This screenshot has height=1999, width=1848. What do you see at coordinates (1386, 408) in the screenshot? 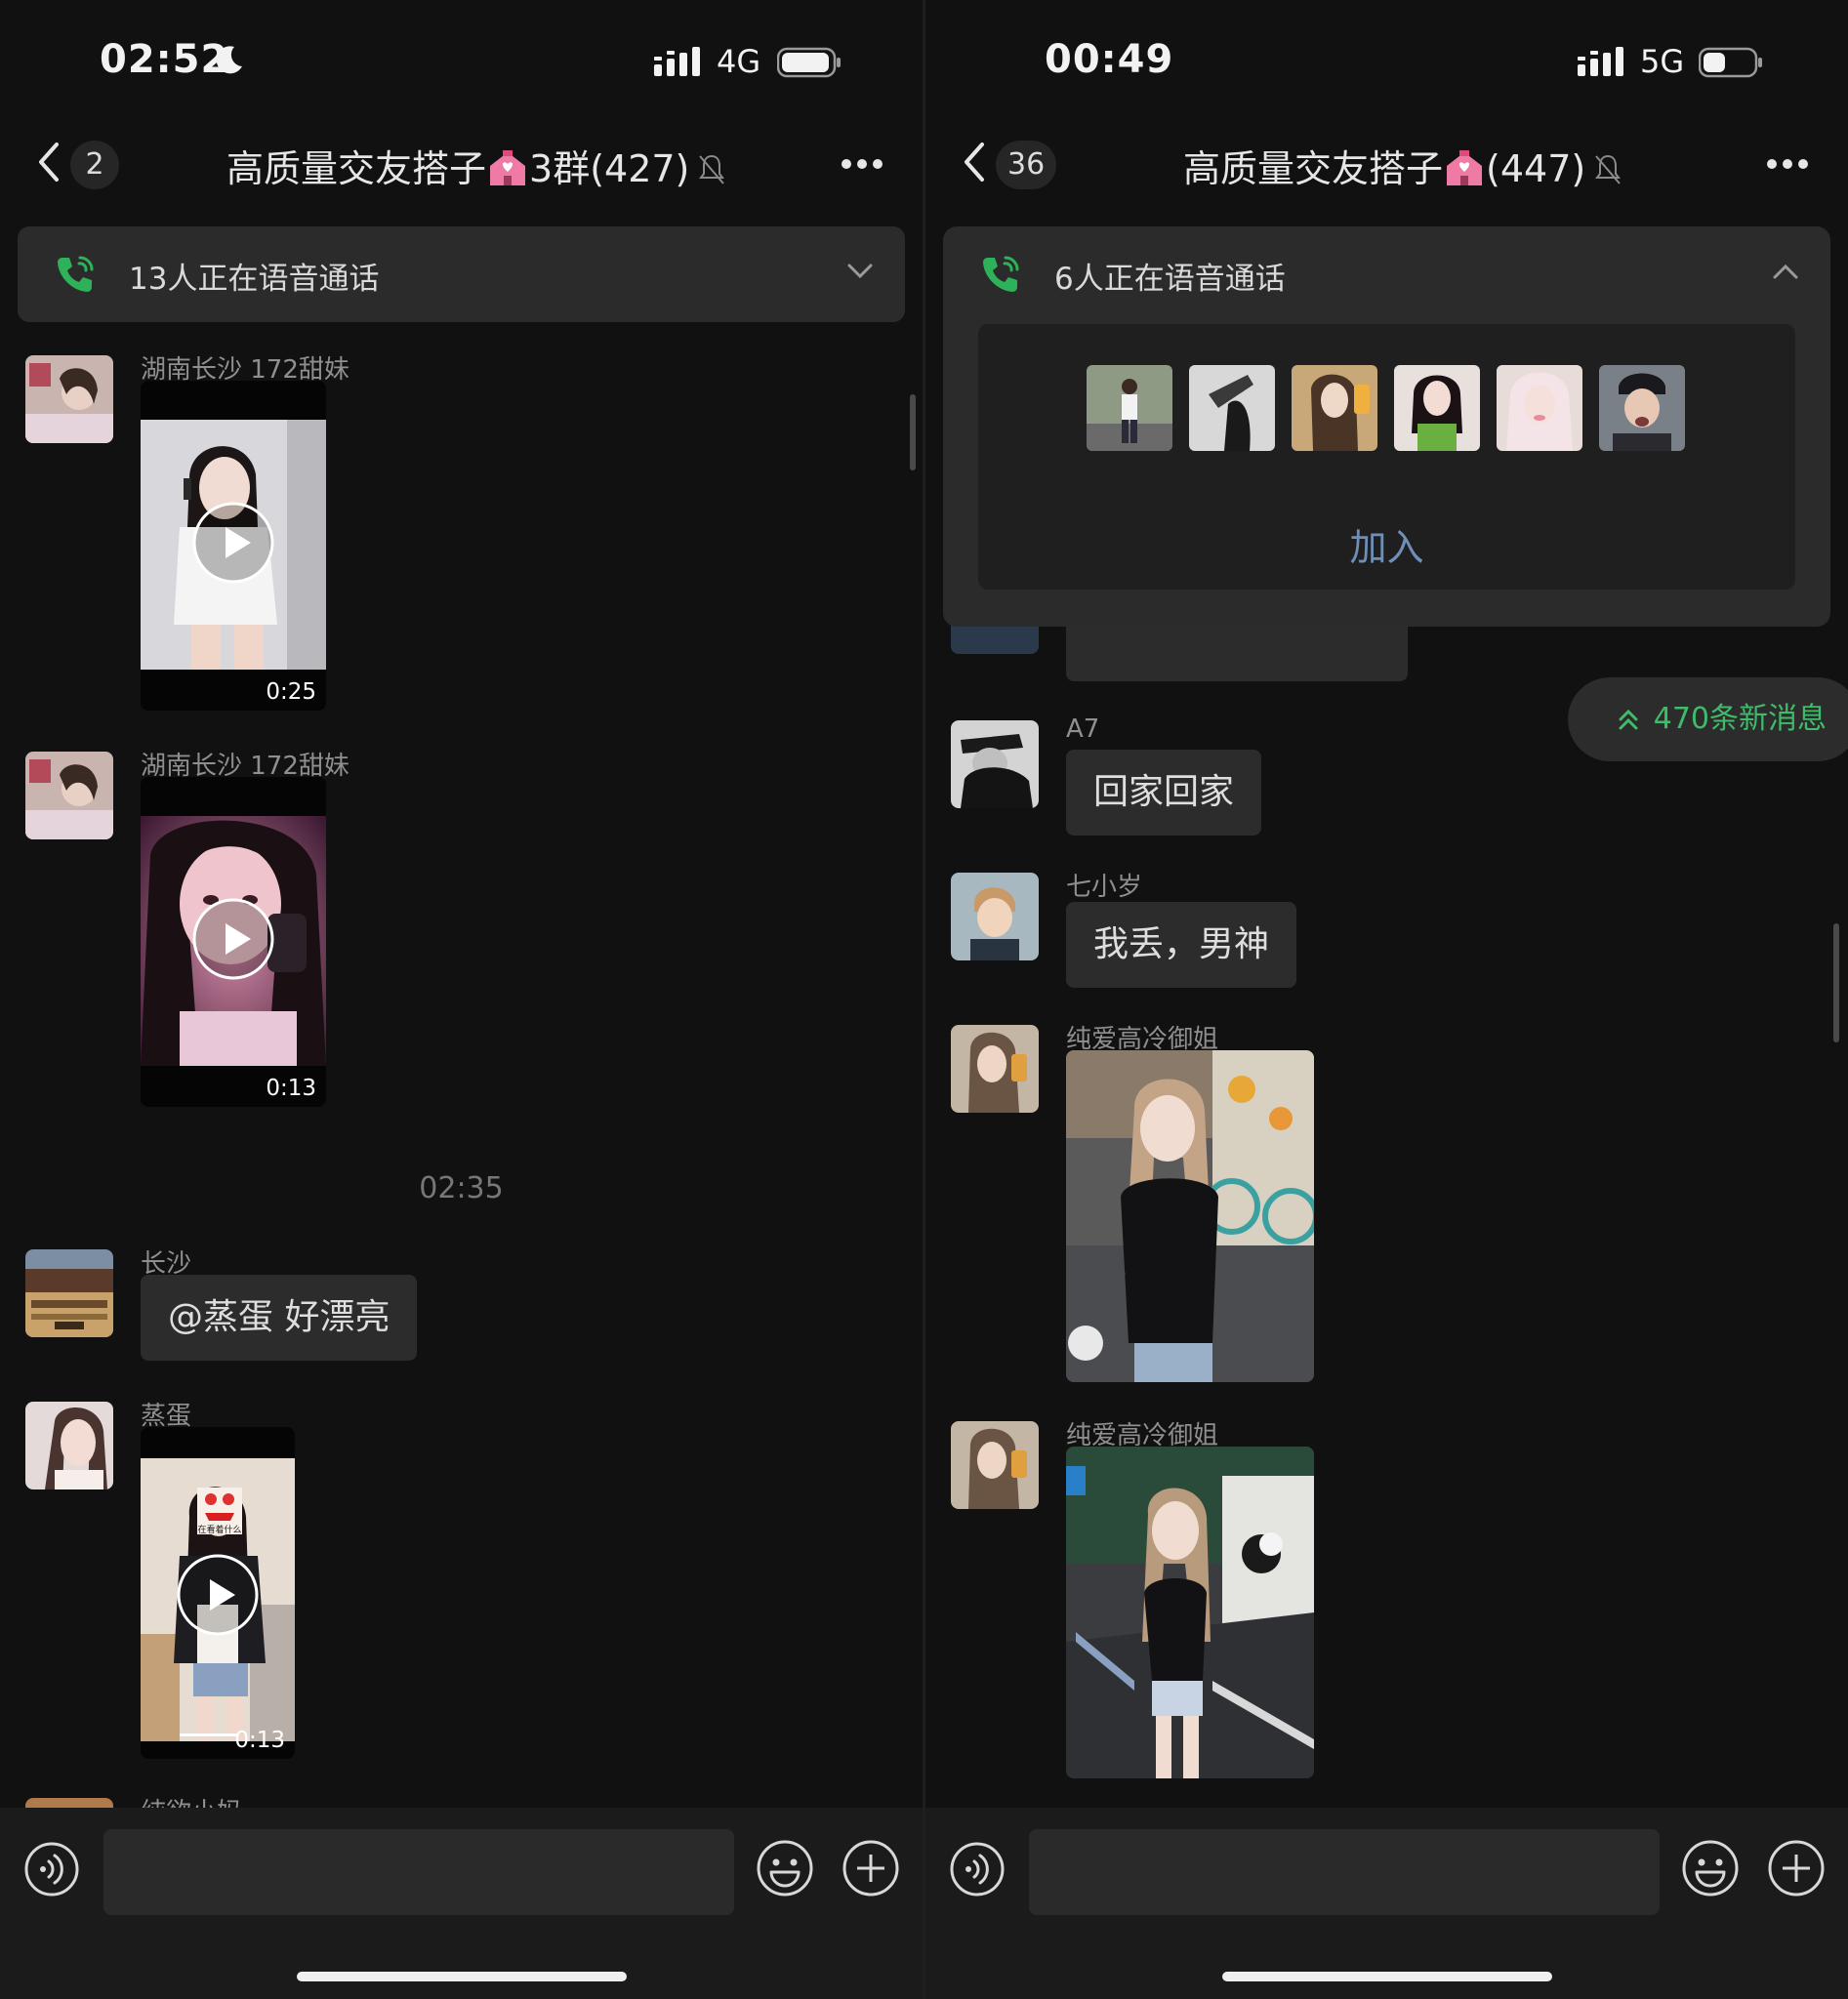
I see `participant-avatars` at bounding box center [1386, 408].